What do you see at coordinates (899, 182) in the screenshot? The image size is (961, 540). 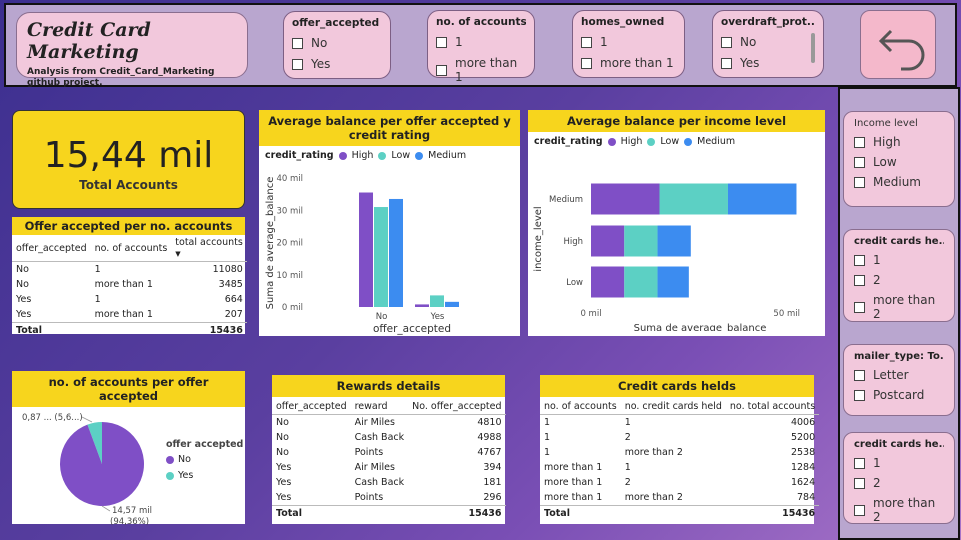 I see `slicer-option-medium: Medium` at bounding box center [899, 182].